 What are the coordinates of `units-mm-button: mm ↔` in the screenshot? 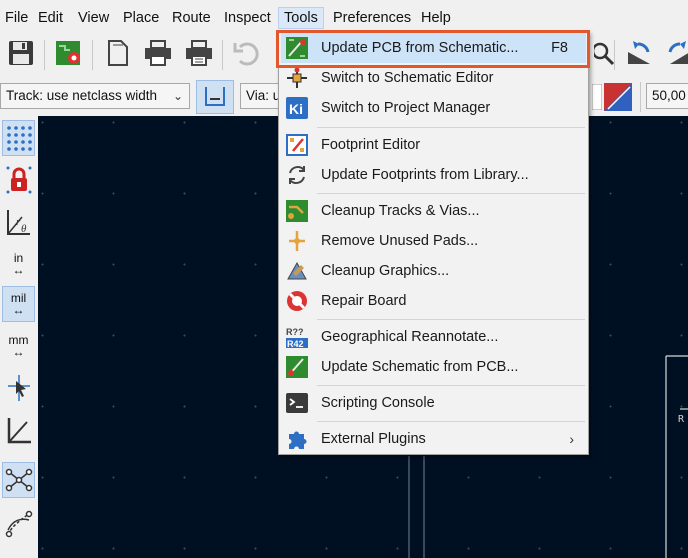 It's located at (18, 346).